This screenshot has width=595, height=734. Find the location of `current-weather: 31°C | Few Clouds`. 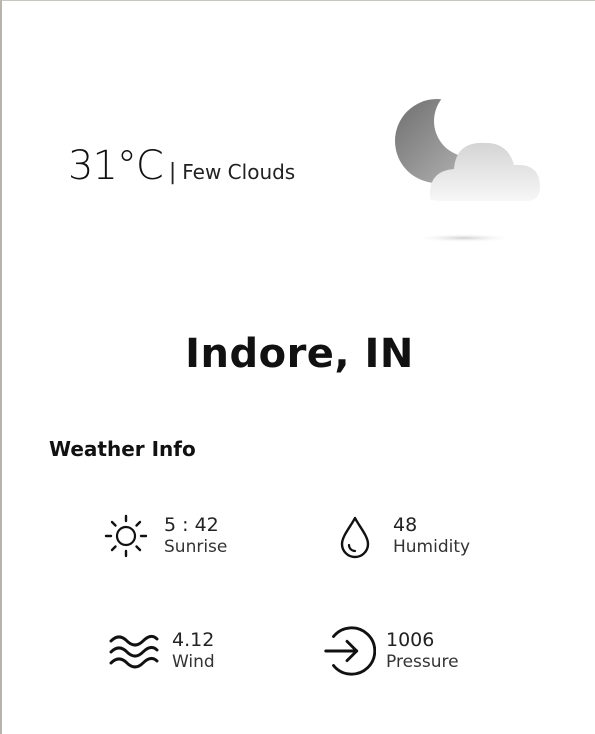

current-weather: 31°C | Few Clouds is located at coordinates (181, 166).